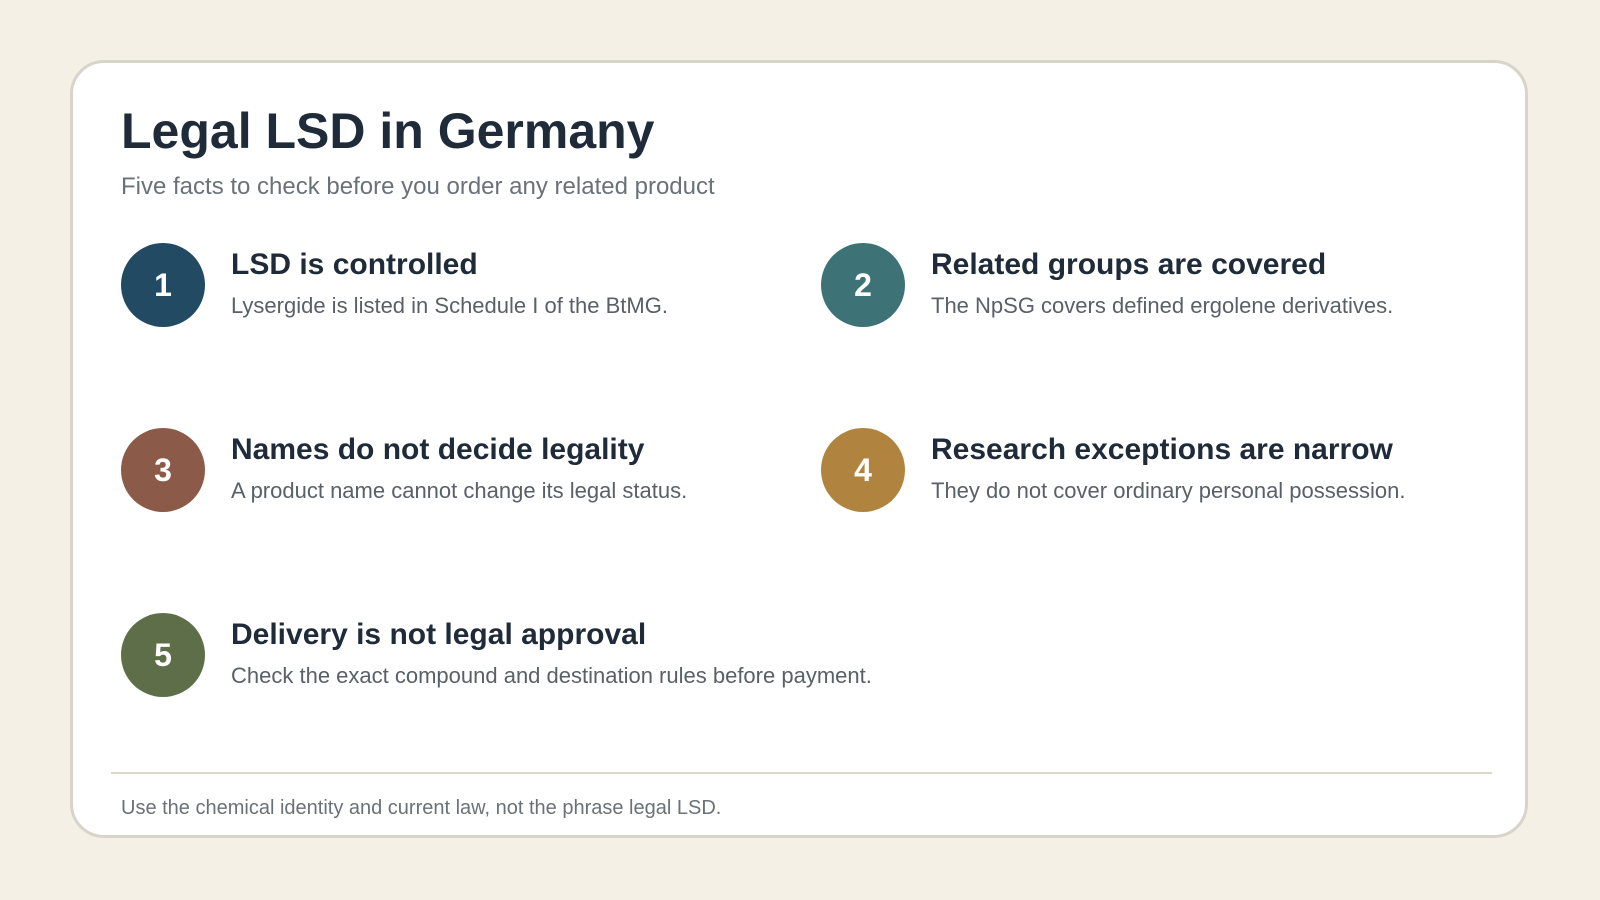  I want to click on fact-number-badge: 2, so click(863, 285).